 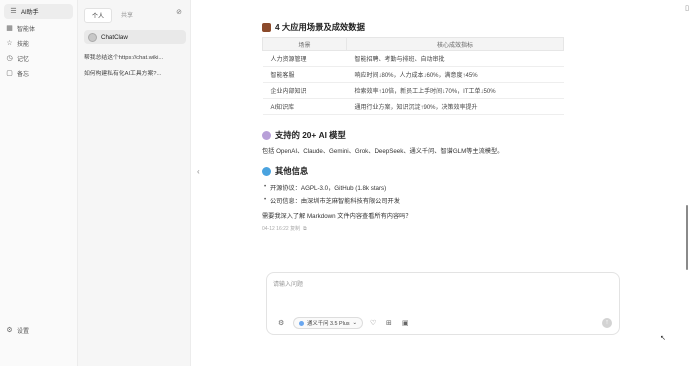 I want to click on nav-item-skills: ☆ 技能, so click(x=38, y=43).